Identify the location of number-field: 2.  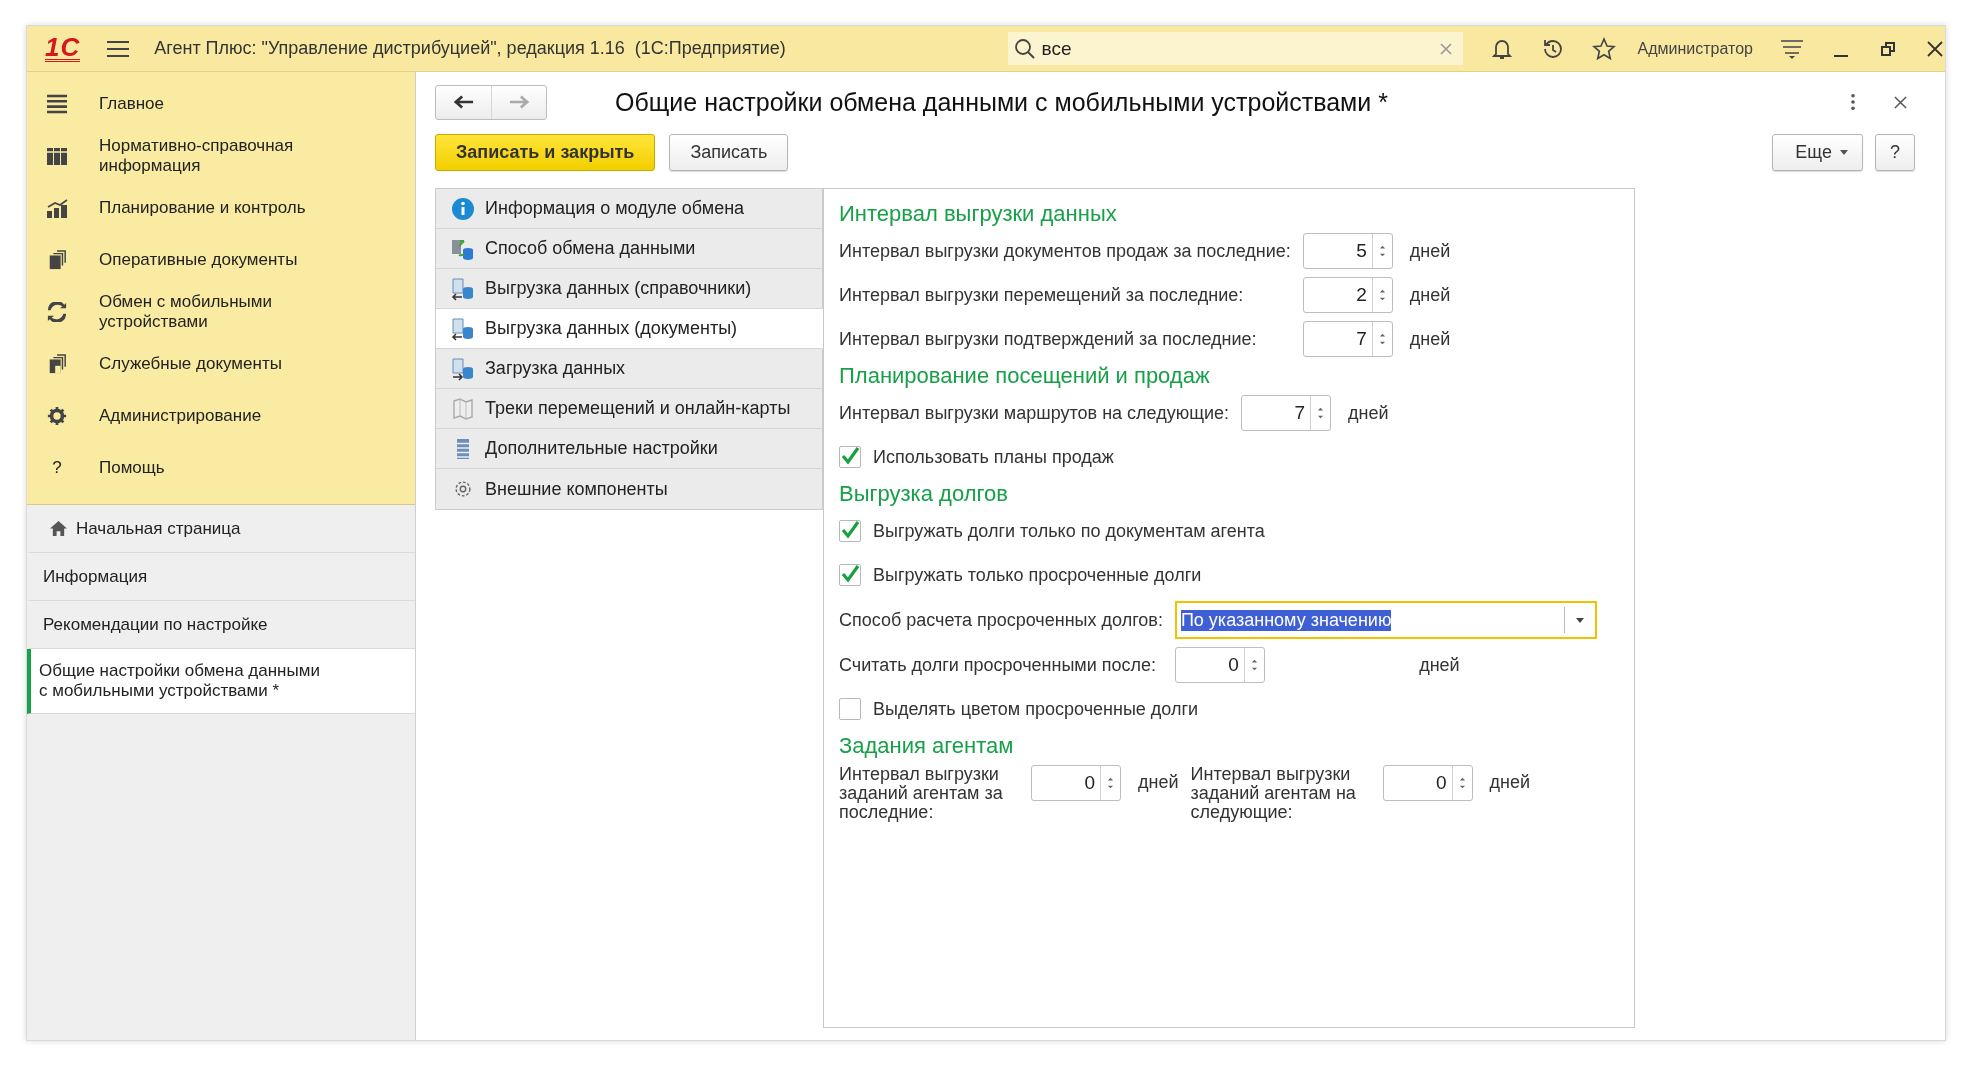
(1347, 295).